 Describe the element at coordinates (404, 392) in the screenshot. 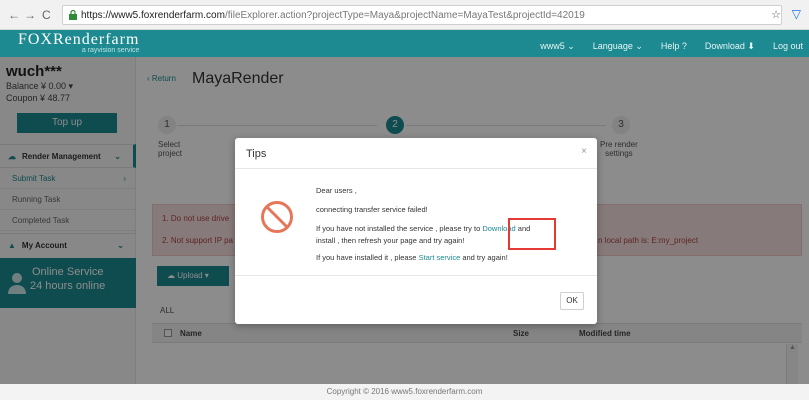

I see `footer-copyright: Copyright © 2016 www5.foxrenderfarm.com` at that location.